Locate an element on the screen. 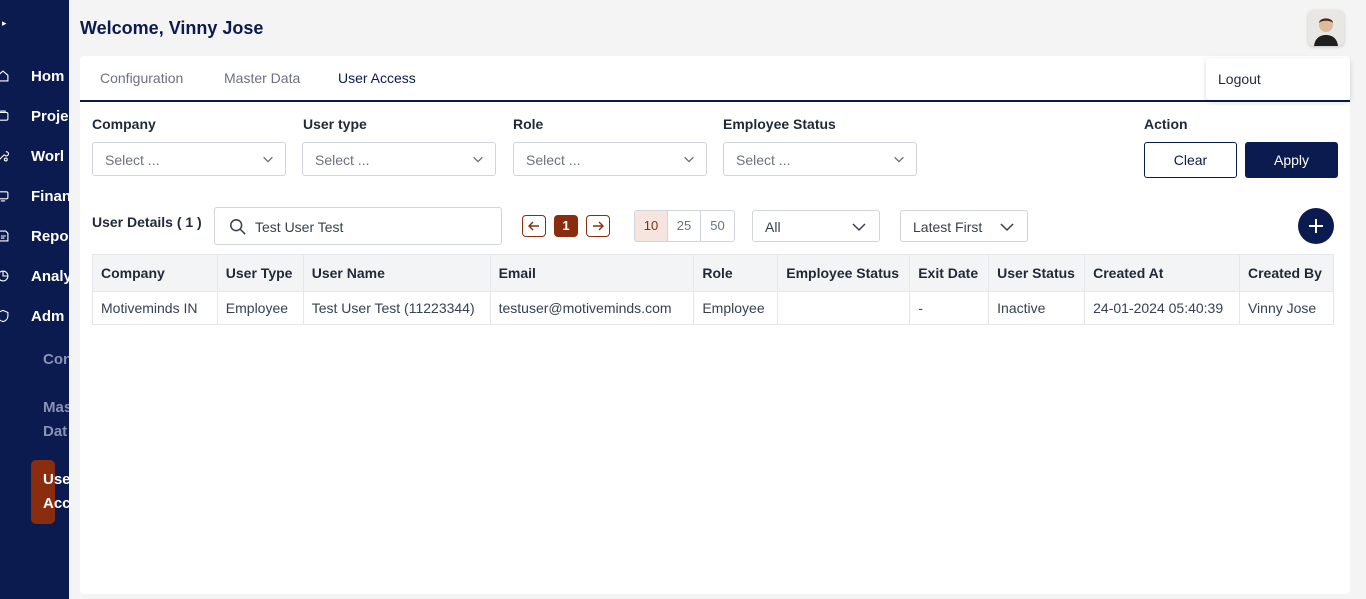 The width and height of the screenshot is (1366, 599). status-filter-value: All is located at coordinates (773, 227).